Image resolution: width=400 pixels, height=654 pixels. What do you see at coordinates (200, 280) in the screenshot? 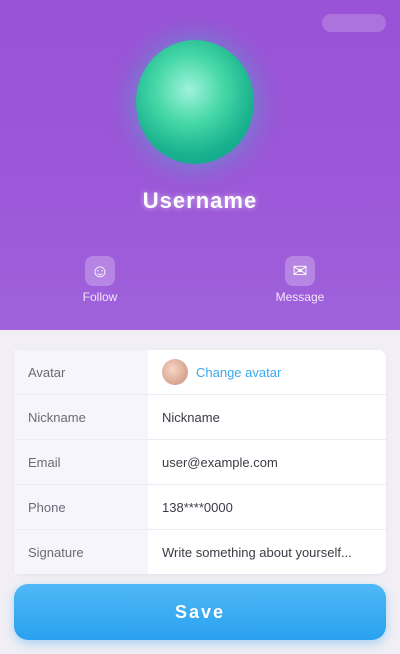
I see `profile-actions: ☺ Follow ✉ Message` at bounding box center [200, 280].